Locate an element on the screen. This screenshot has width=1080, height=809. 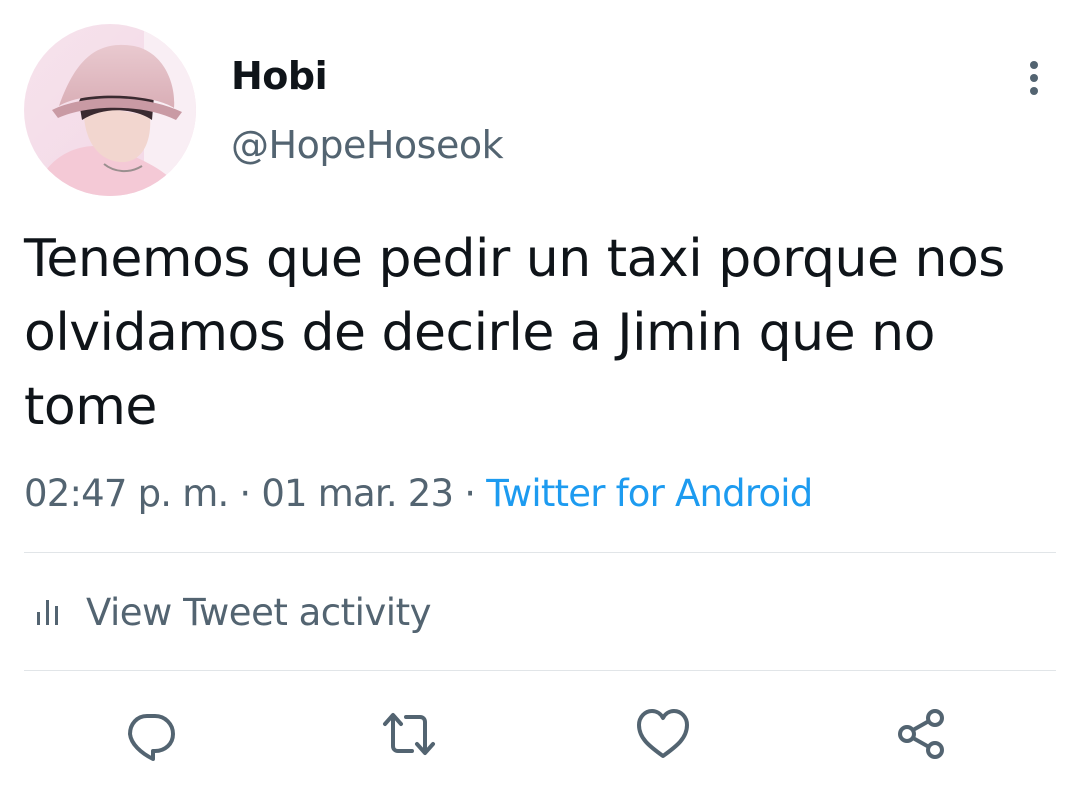
retweet-button is located at coordinates (409, 734).